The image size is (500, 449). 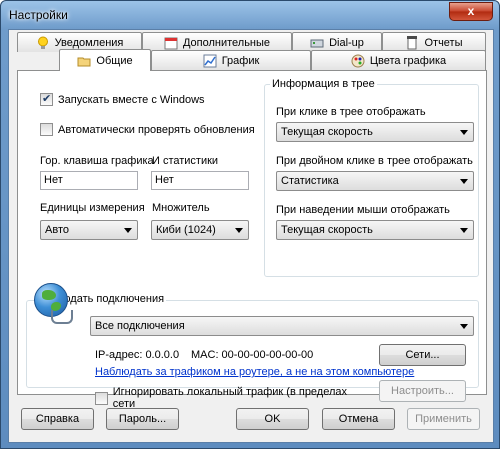 I want to click on tray-click-dropdown: Текущая скорость, so click(x=375, y=132).